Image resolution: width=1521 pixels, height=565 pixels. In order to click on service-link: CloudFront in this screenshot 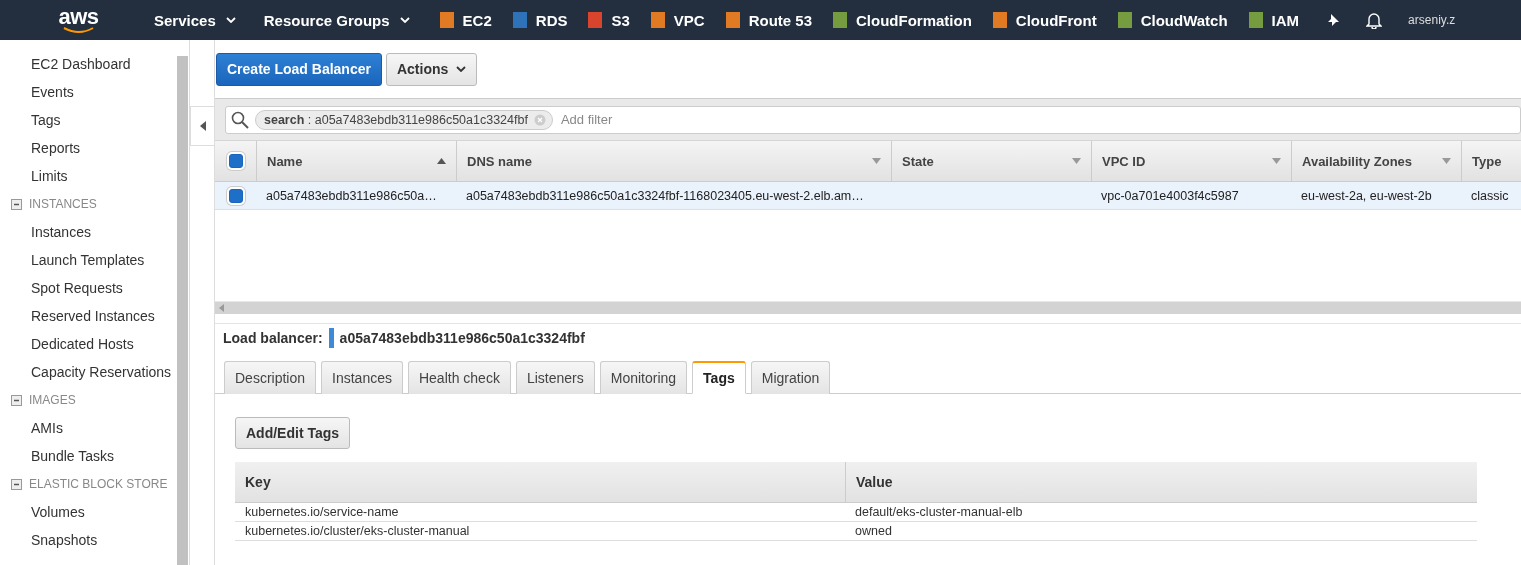, I will do `click(1043, 20)`.